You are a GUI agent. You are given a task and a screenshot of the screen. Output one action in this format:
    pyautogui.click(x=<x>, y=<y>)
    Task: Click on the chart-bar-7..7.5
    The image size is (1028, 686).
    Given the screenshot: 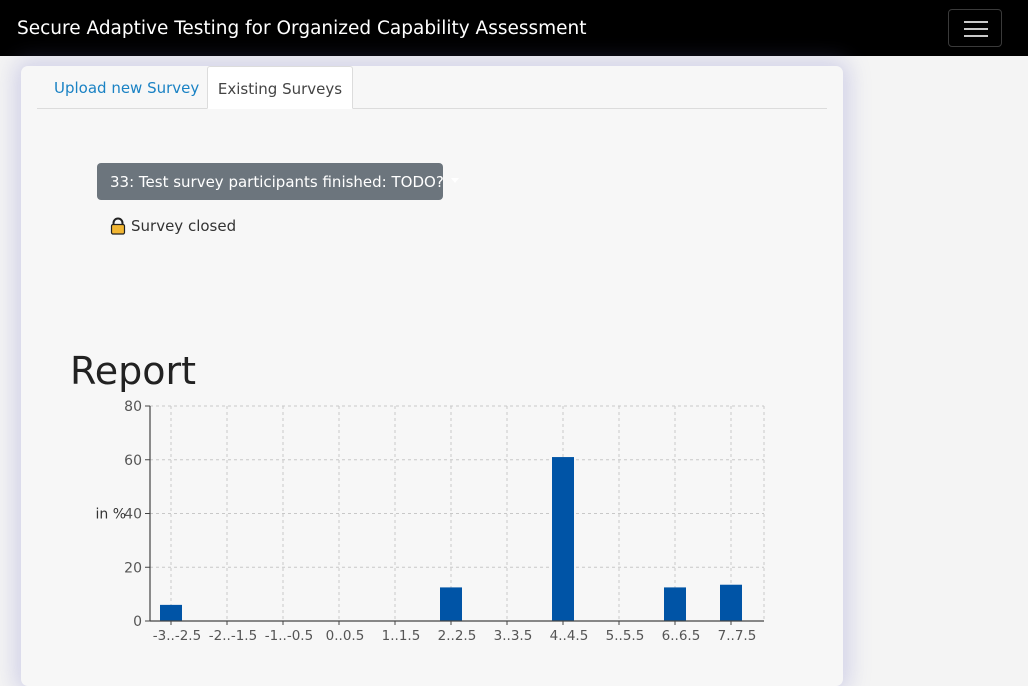 What is the action you would take?
    pyautogui.click(x=731, y=602)
    